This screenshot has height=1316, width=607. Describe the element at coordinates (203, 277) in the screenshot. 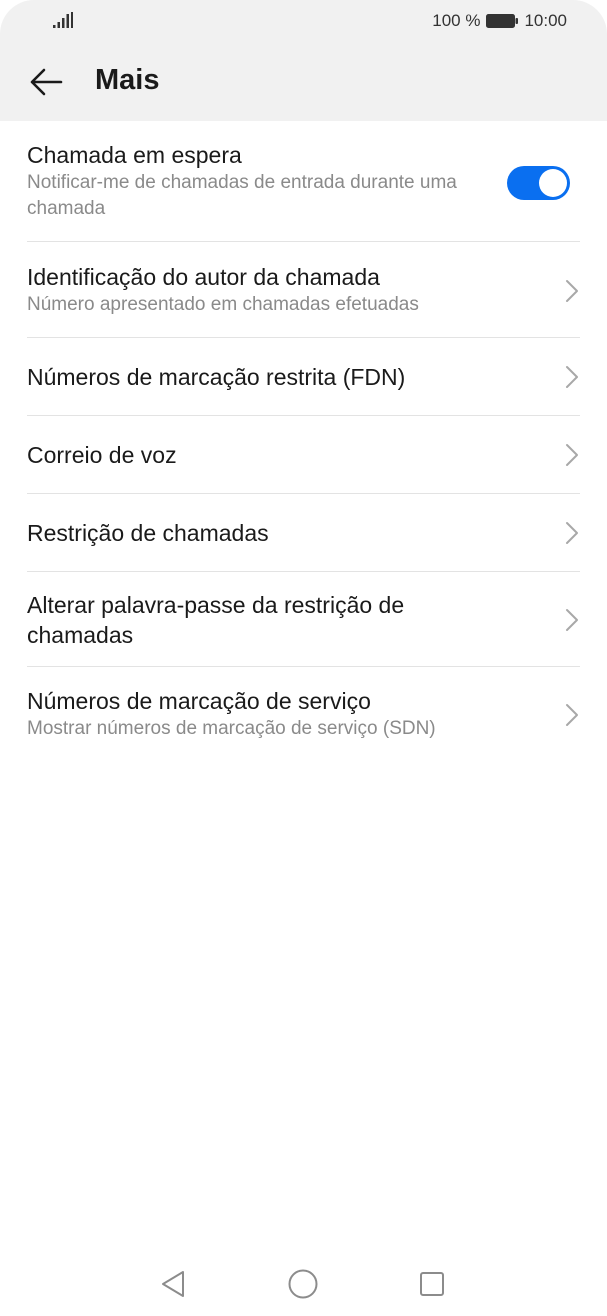

I see `item-title: Identificação do autor da chamada` at that location.